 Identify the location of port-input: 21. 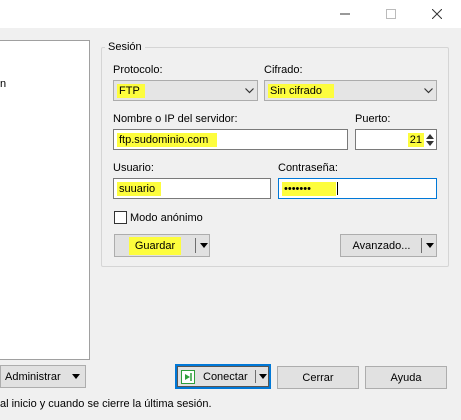
(396, 139).